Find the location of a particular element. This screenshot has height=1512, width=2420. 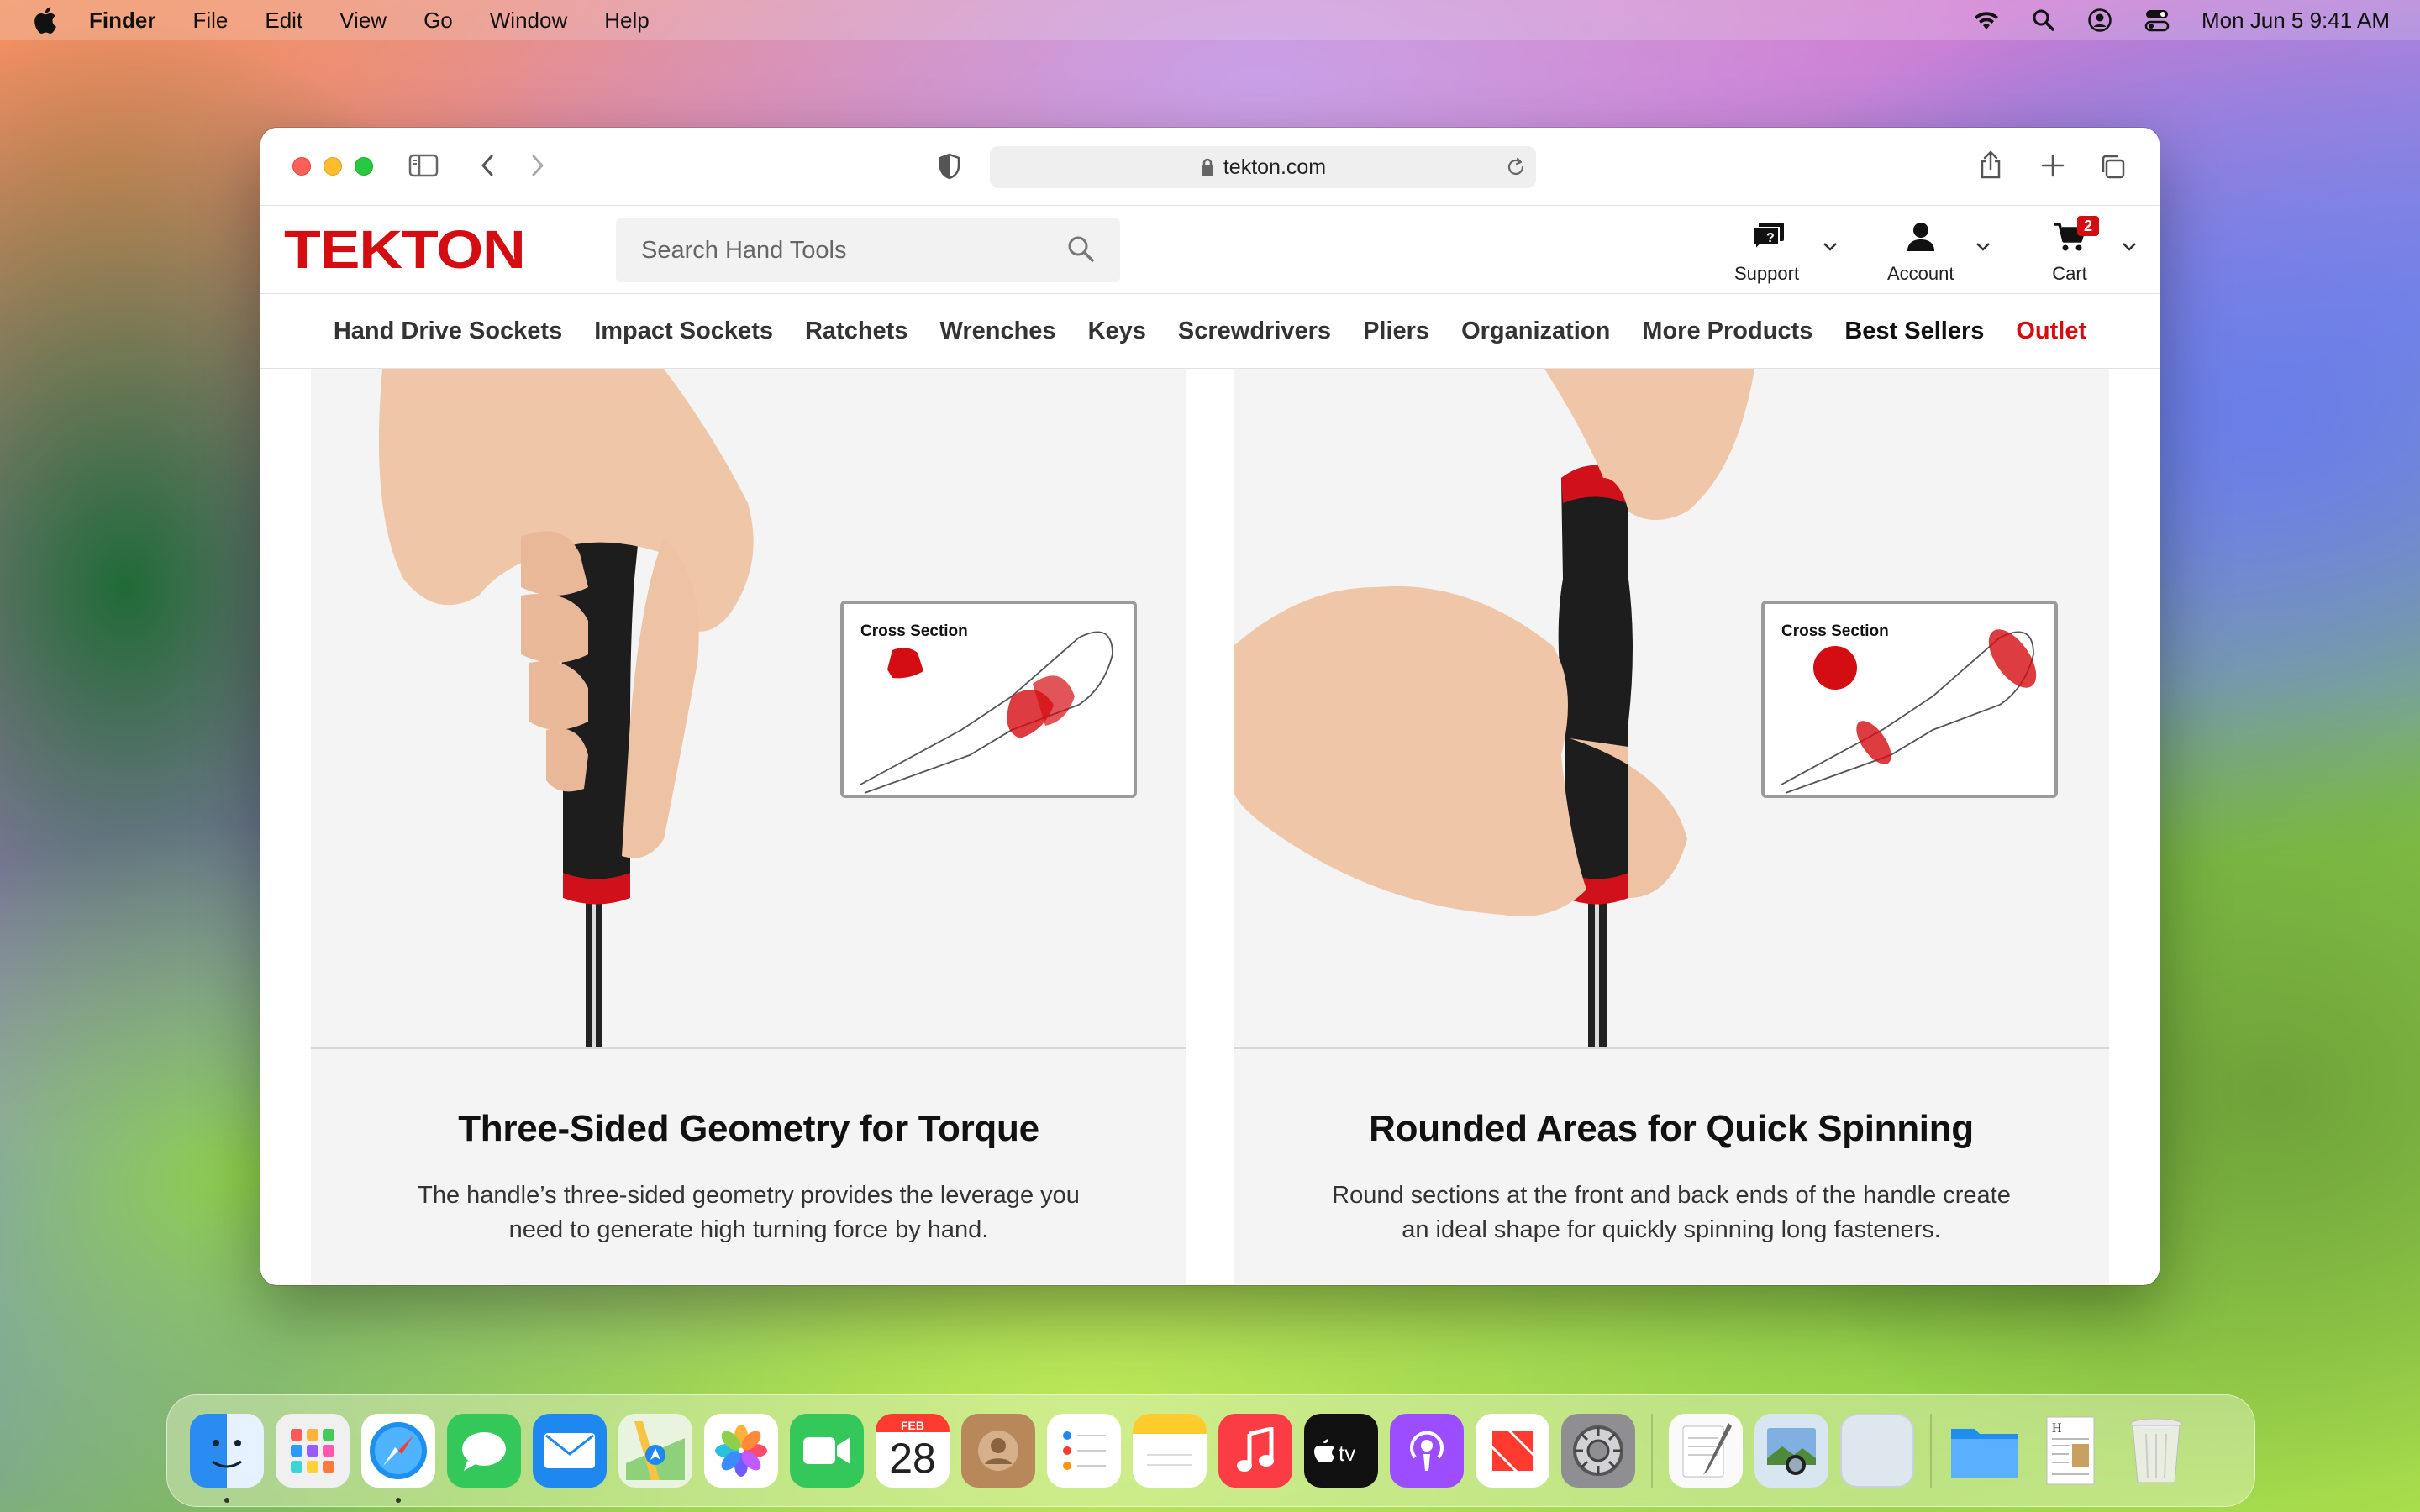

menu-file: File is located at coordinates (210, 21).